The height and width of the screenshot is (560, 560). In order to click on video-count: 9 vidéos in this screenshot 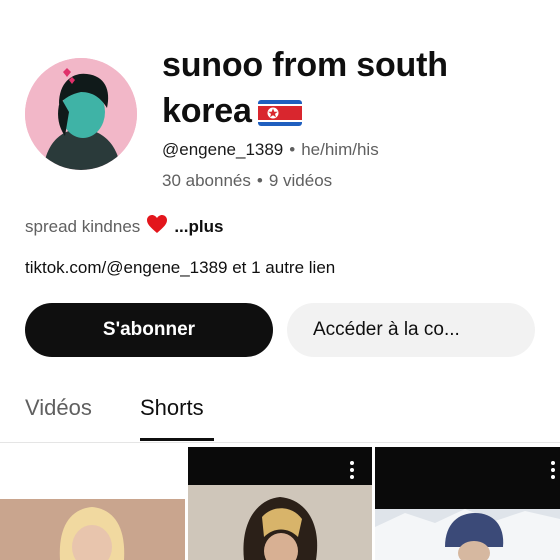, I will do `click(300, 180)`.